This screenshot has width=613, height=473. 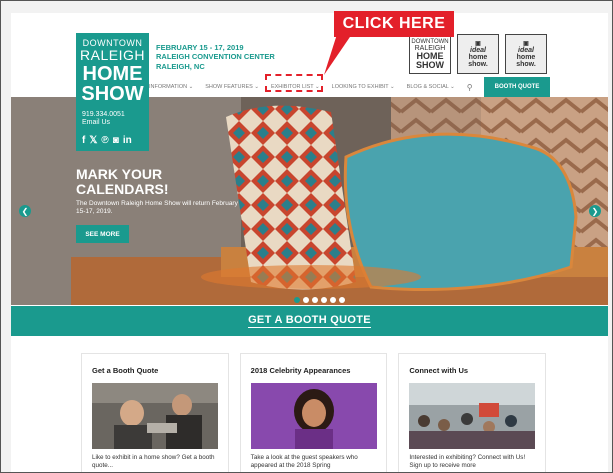 What do you see at coordinates (171, 87) in the screenshot?
I see `nav-information: INFORMATION ⌄` at bounding box center [171, 87].